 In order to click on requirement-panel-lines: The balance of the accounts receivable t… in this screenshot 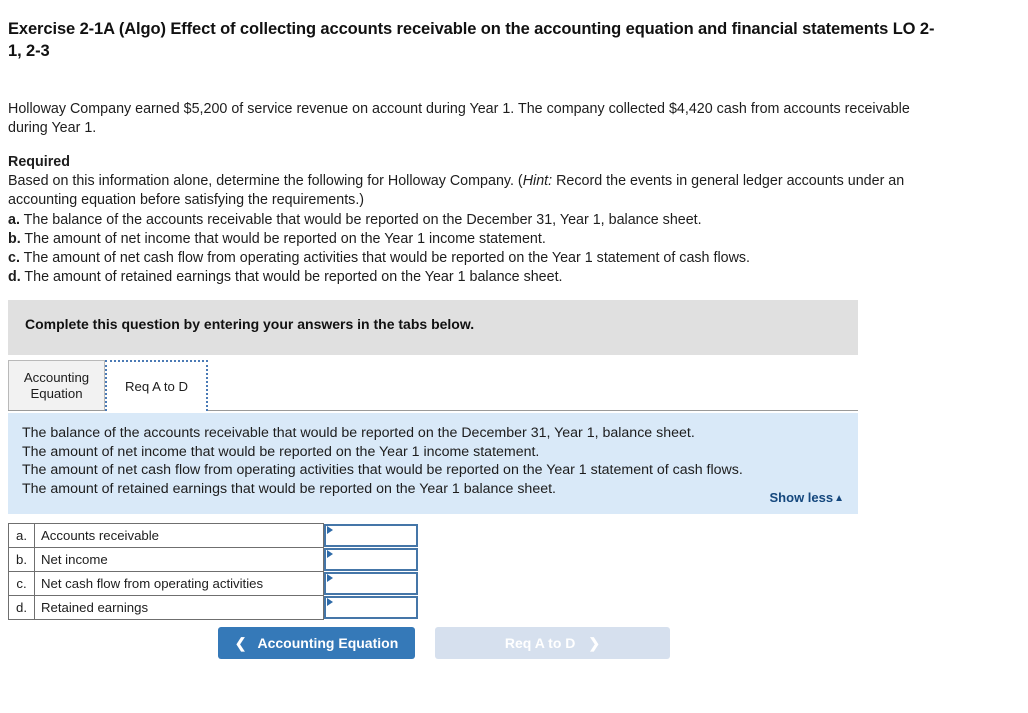, I will do `click(427, 461)`.